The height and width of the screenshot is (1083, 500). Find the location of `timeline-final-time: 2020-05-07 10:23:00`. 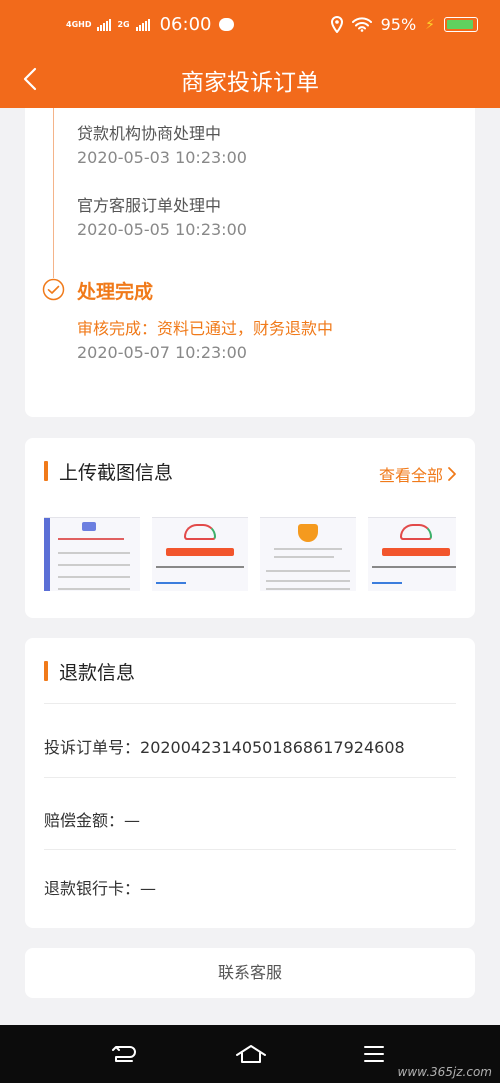

timeline-final-time: 2020-05-07 10:23:00 is located at coordinates (162, 352).